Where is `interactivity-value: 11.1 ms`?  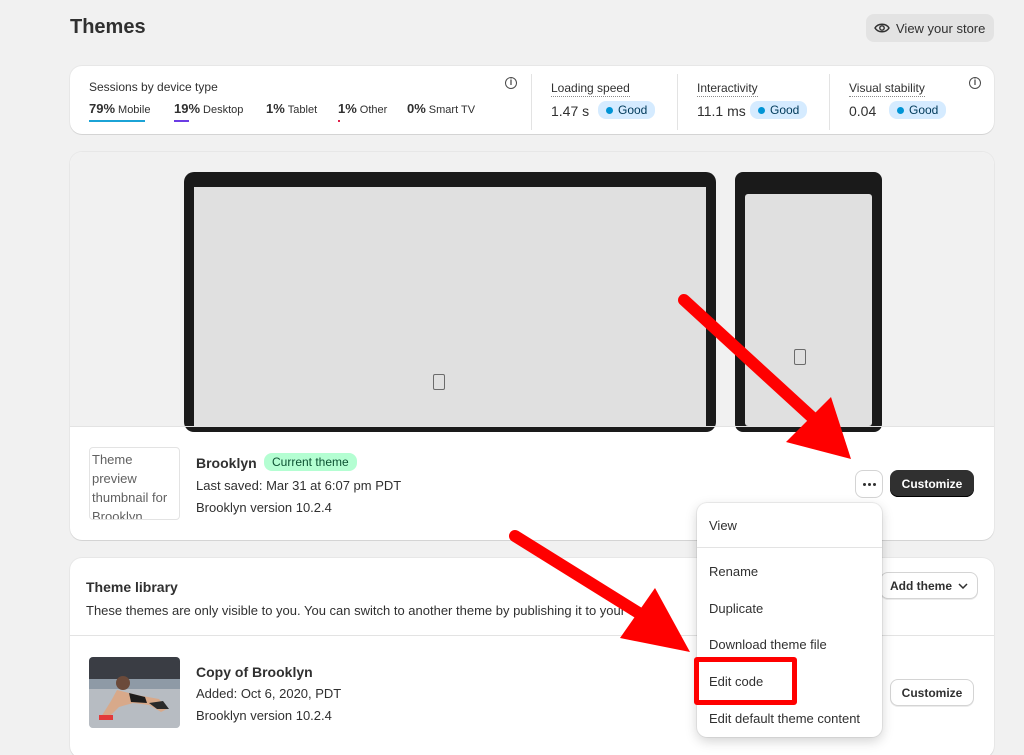
interactivity-value: 11.1 ms is located at coordinates (721, 111).